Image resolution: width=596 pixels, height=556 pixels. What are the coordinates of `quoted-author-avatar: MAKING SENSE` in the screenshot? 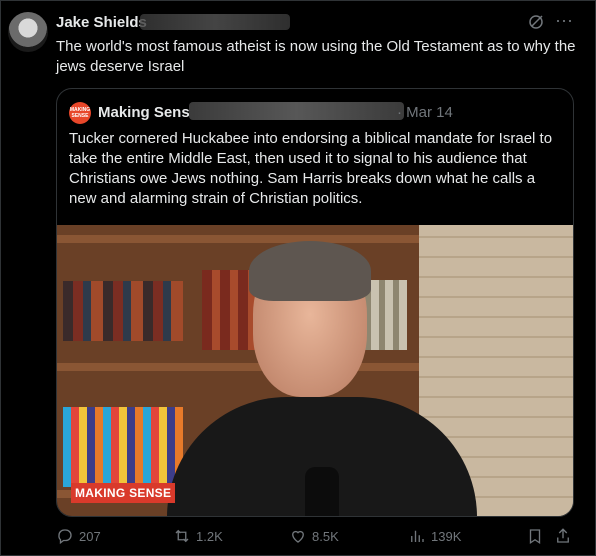 It's located at (80, 113).